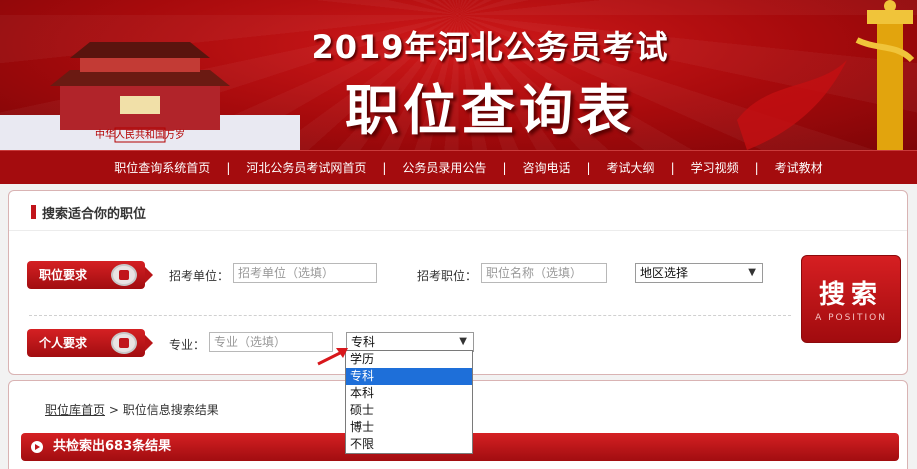 This screenshot has height=469, width=917. What do you see at coordinates (94, 214) in the screenshot?
I see `search-panel-title: 搜索适合你的职位` at bounding box center [94, 214].